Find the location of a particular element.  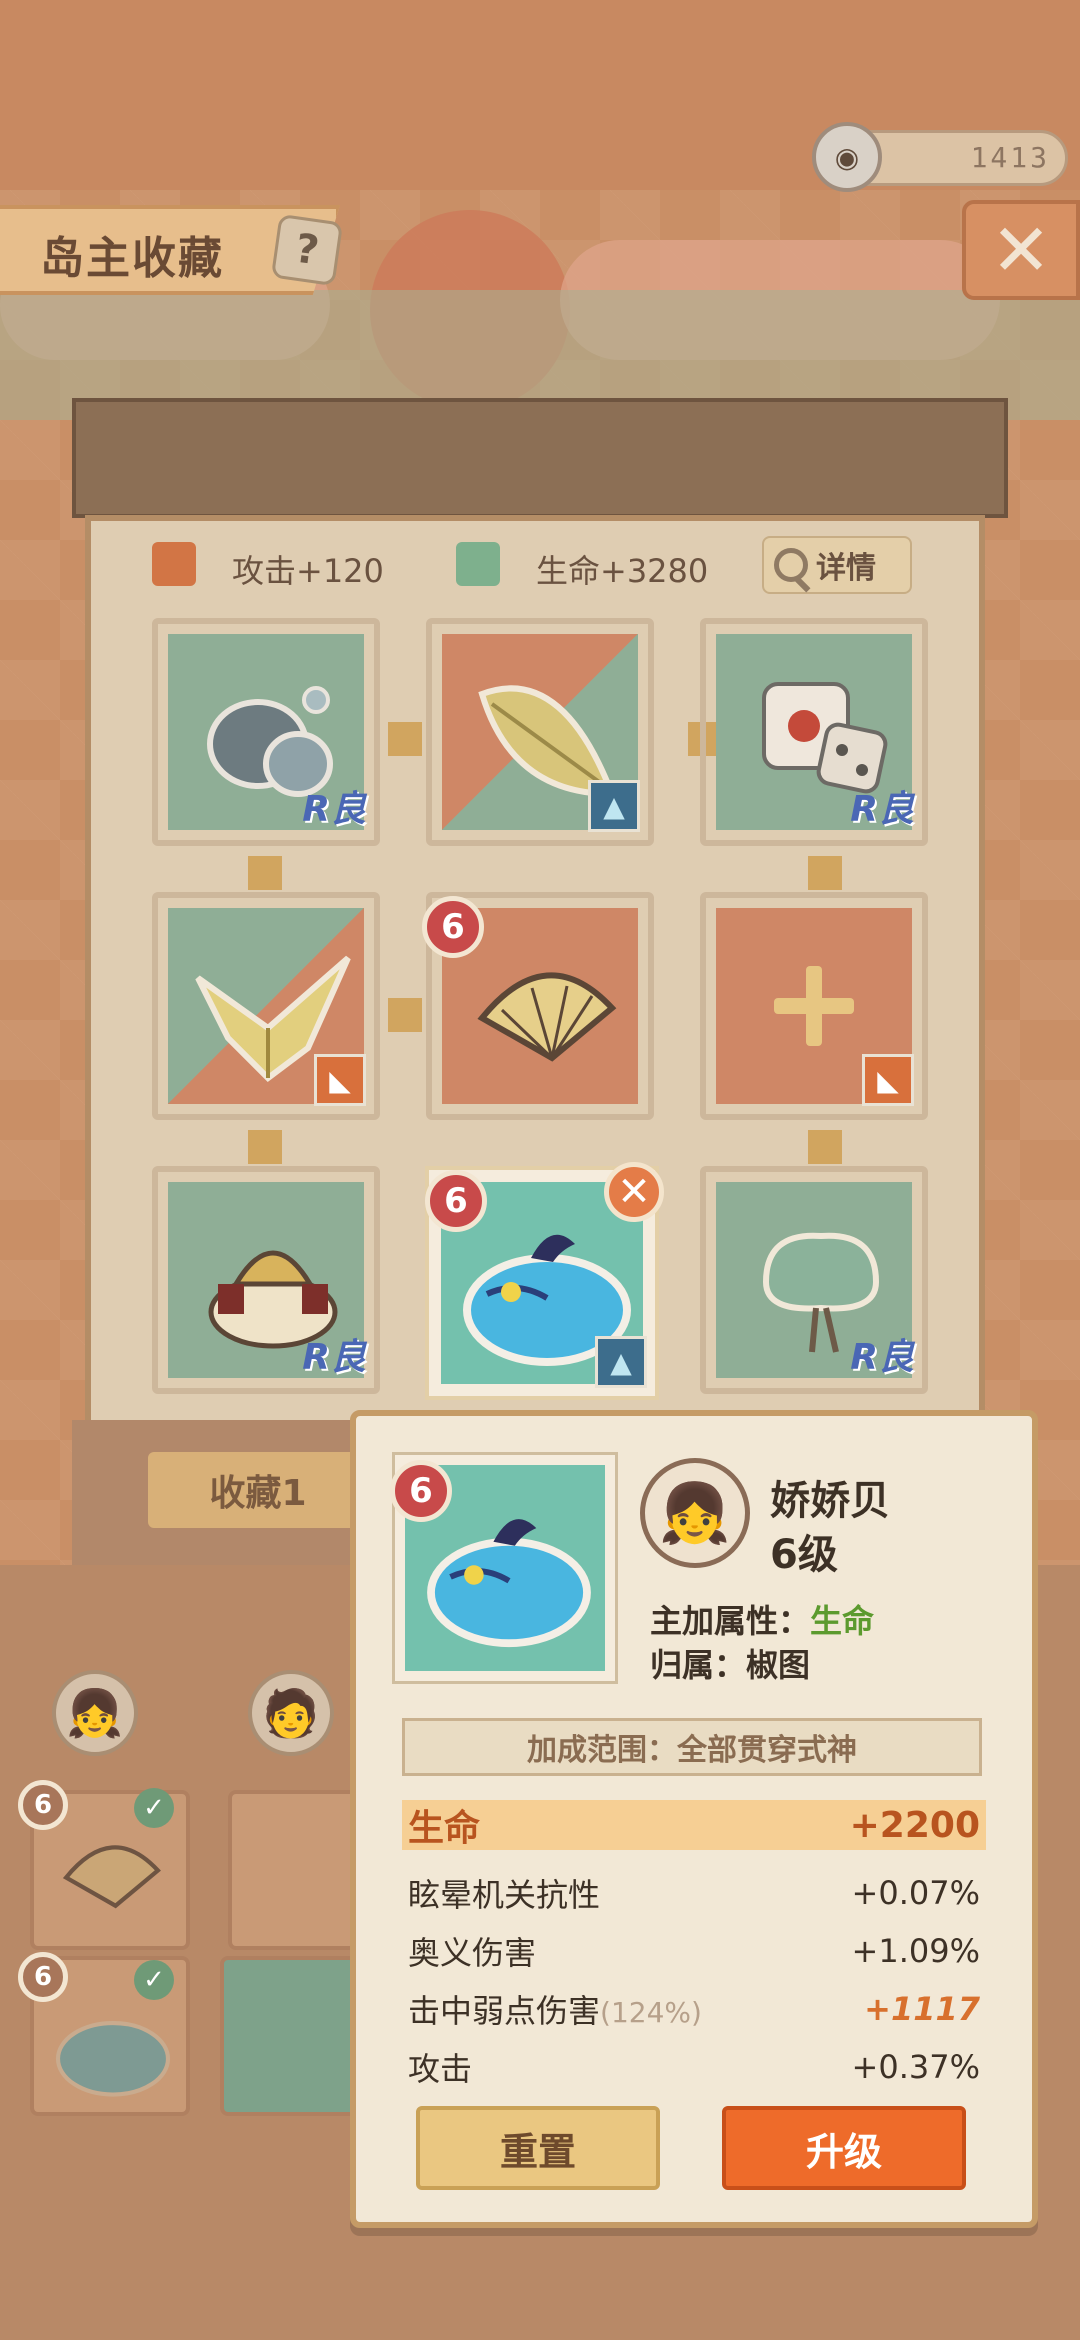

close-button: ✕ is located at coordinates (1021, 250).